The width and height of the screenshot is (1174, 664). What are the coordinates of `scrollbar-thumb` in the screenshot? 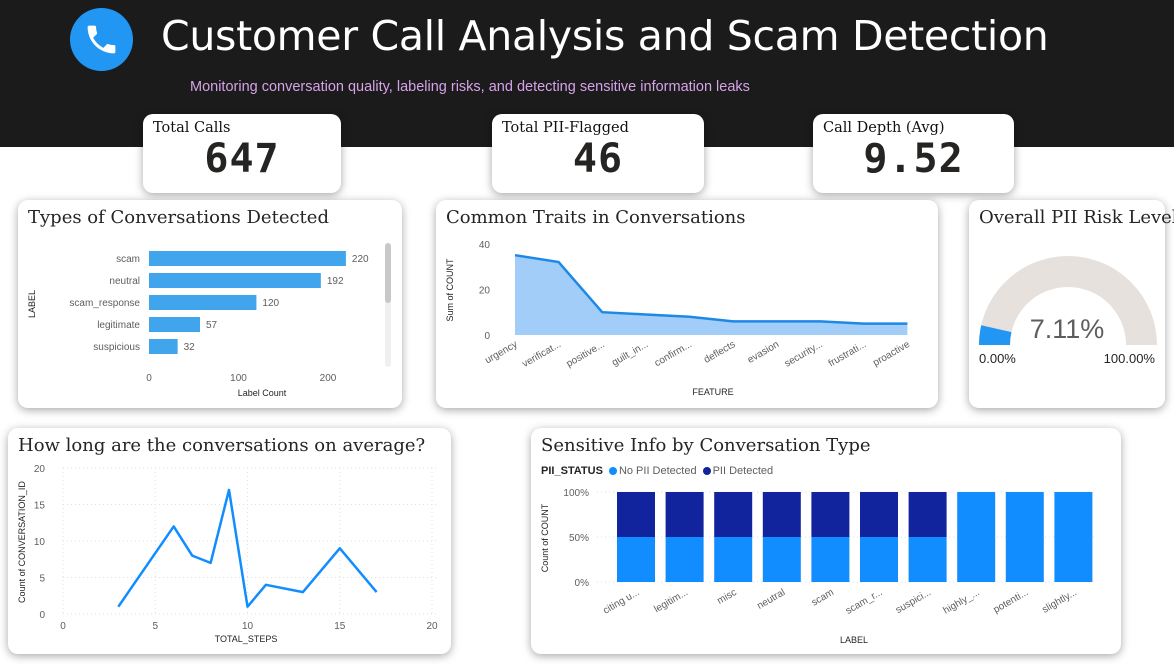 It's located at (388, 273).